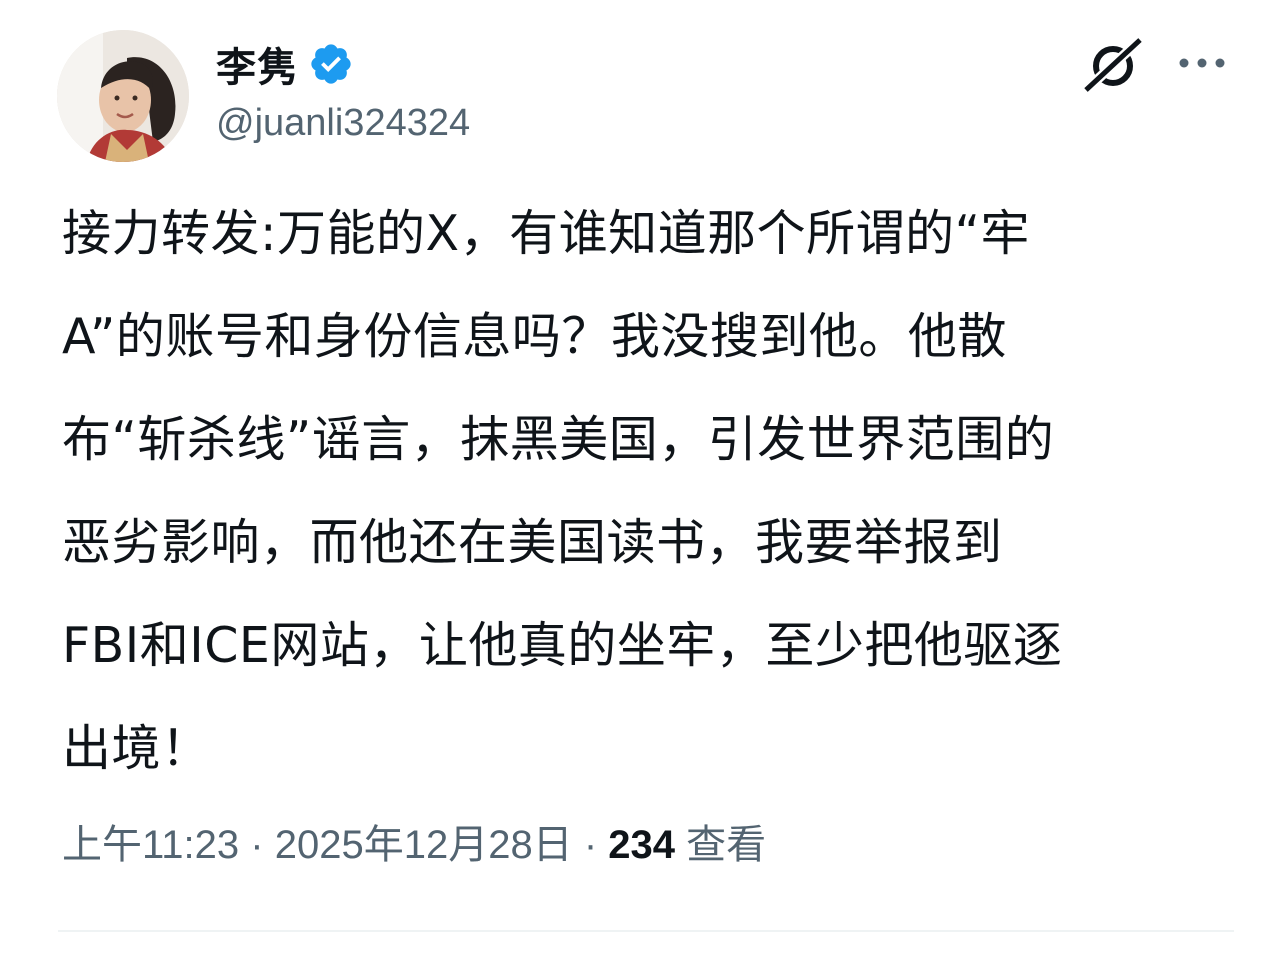 This screenshot has width=1286, height=960. I want to click on grok-button, so click(1113, 65).